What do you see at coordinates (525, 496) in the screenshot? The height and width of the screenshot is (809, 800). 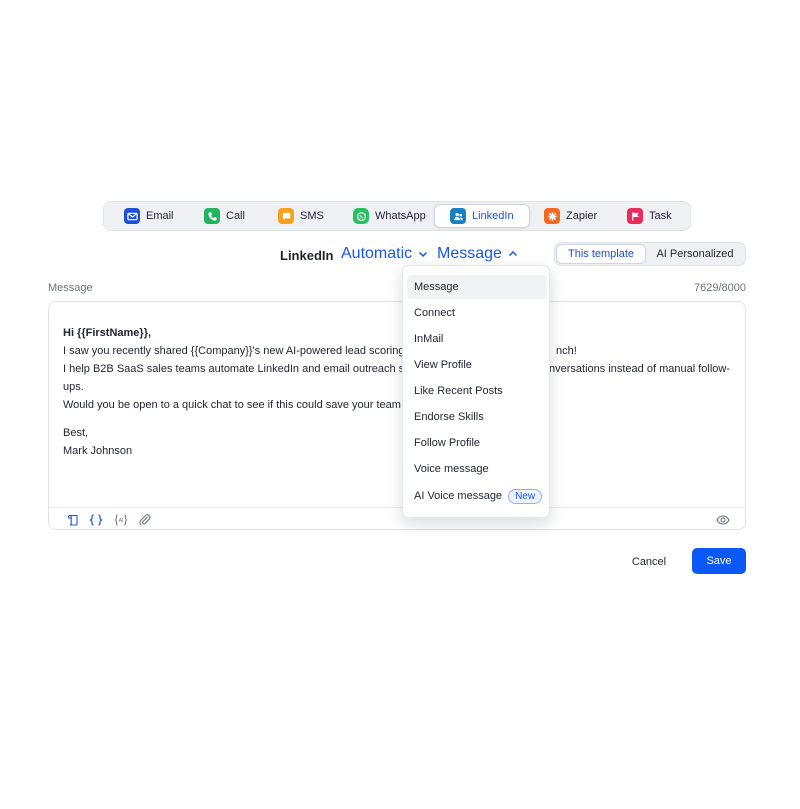 I see `new-badge: New` at bounding box center [525, 496].